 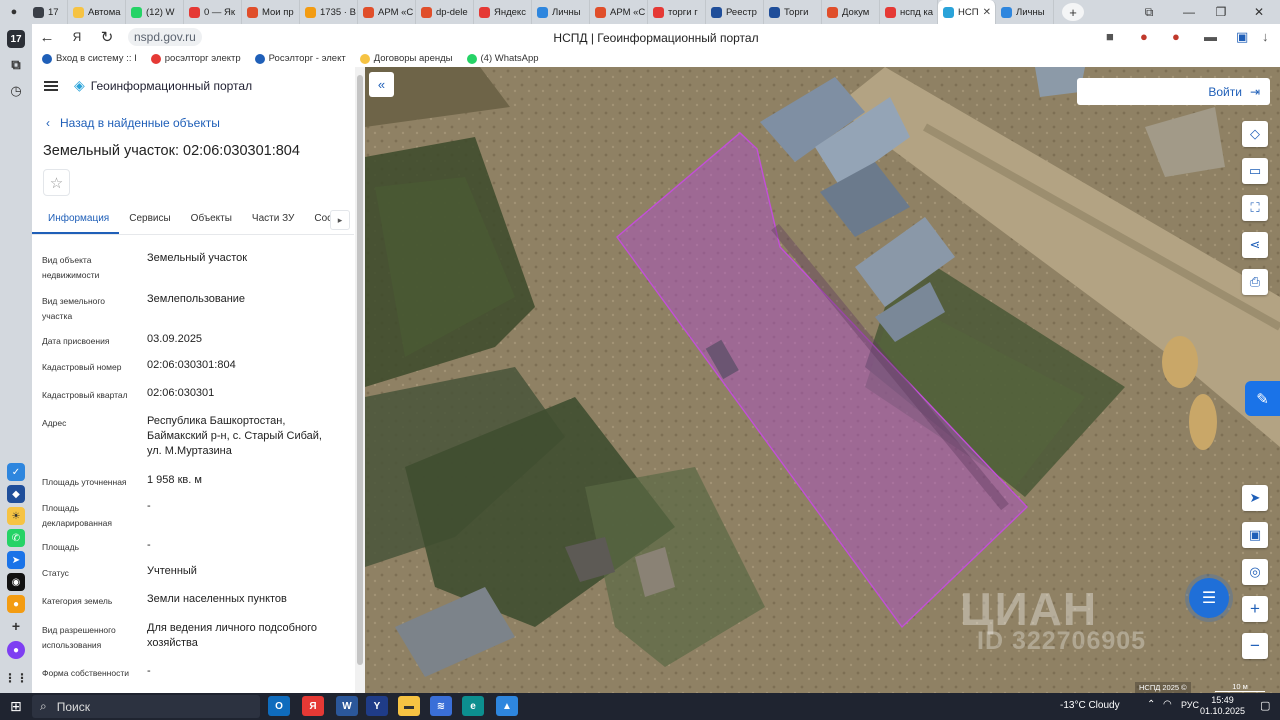 What do you see at coordinates (1062, 641) in the screenshot?
I see `watermark-id: ID 322706905` at bounding box center [1062, 641].